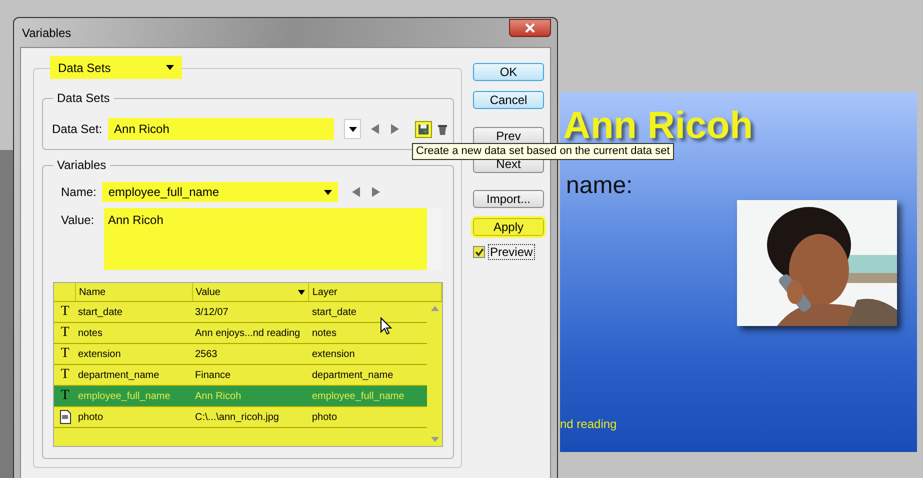  Describe the element at coordinates (479, 252) in the screenshot. I see `checkmark-icon` at that location.